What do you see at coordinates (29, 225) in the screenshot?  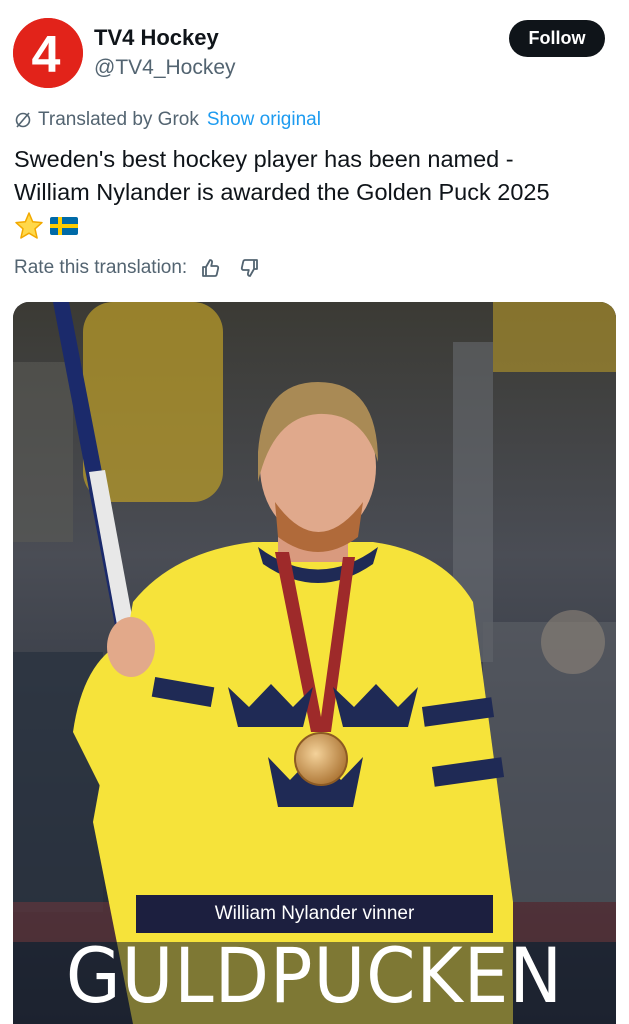 I see `star-icon` at bounding box center [29, 225].